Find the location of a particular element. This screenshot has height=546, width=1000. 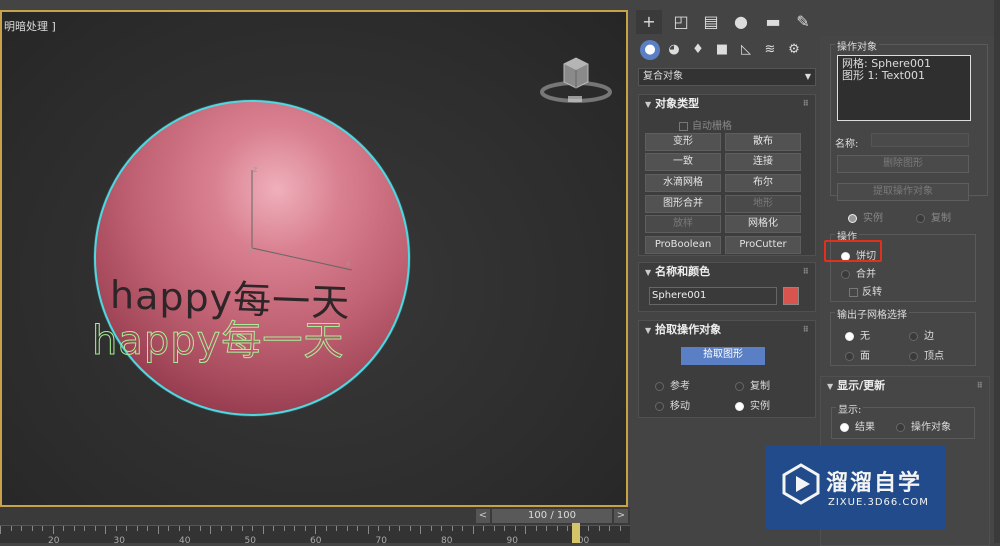

operand-name-field is located at coordinates (920, 140).